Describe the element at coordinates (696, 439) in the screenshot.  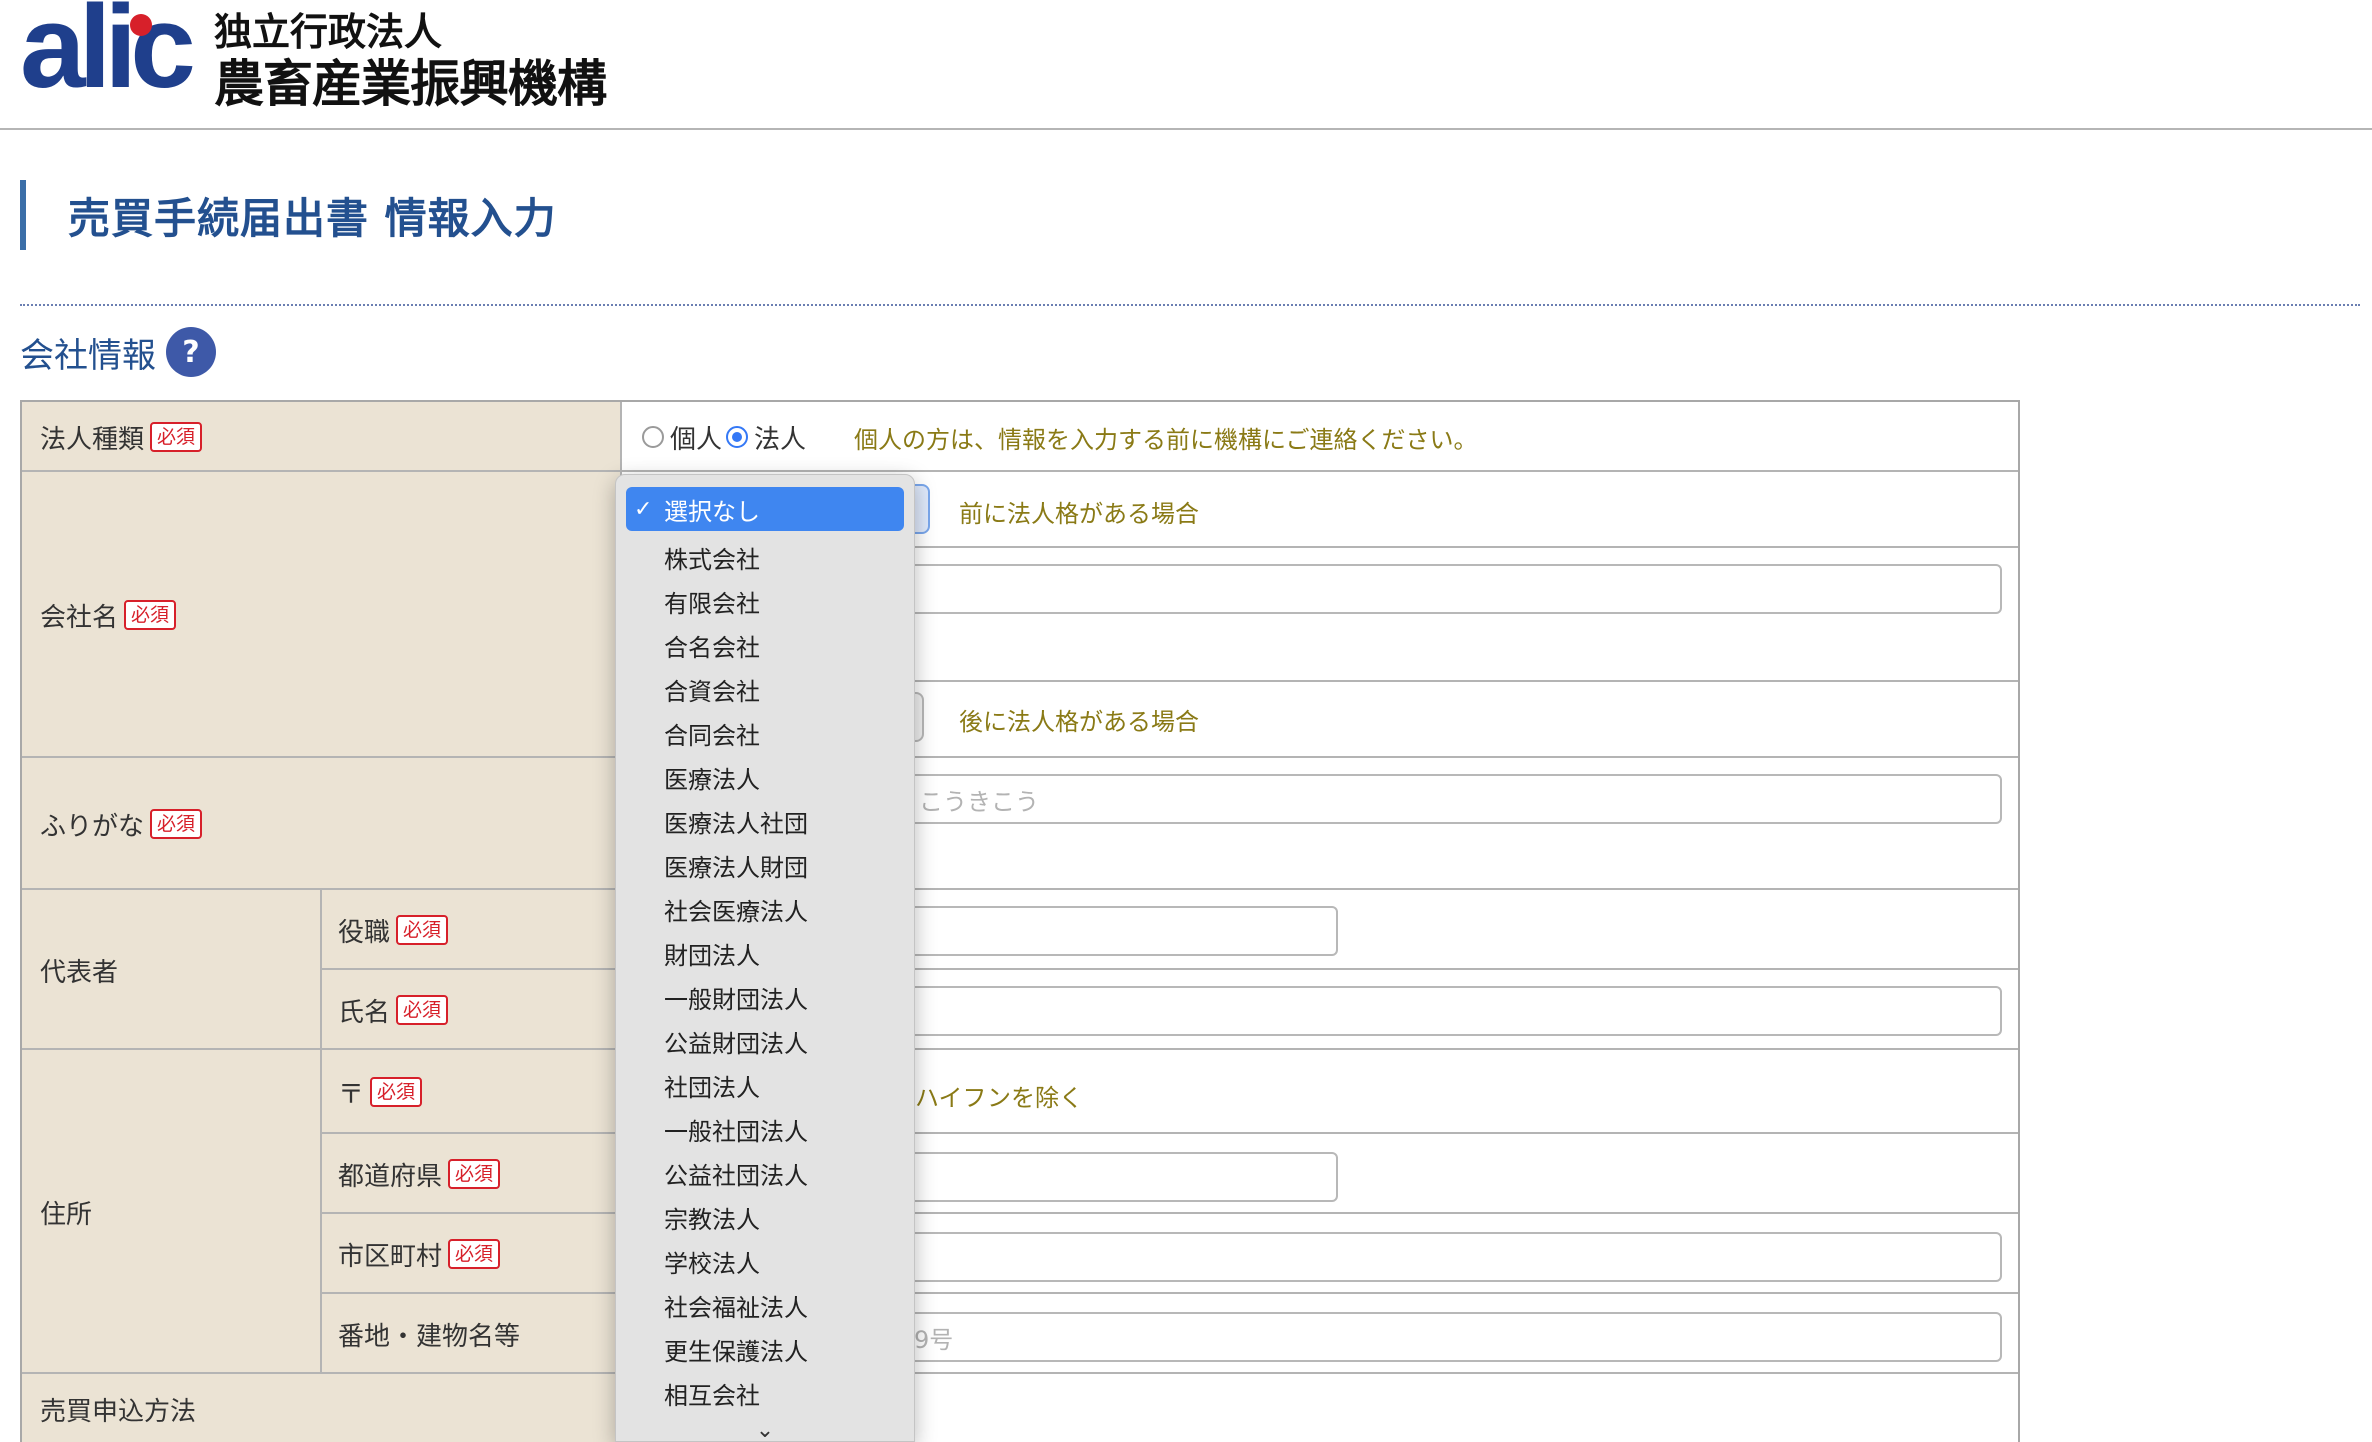
I see `radio-individual-label: 個人` at that location.